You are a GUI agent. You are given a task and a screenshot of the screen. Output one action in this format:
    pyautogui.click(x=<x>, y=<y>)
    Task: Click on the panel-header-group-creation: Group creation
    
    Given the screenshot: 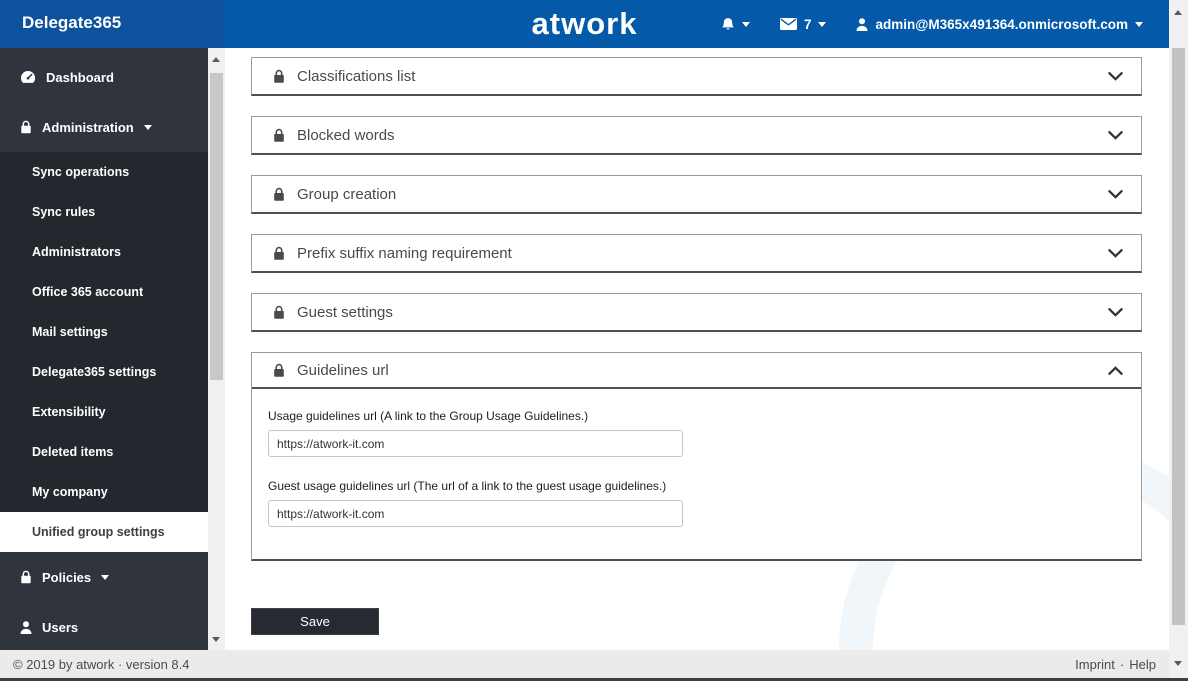 What is the action you would take?
    pyautogui.click(x=696, y=194)
    